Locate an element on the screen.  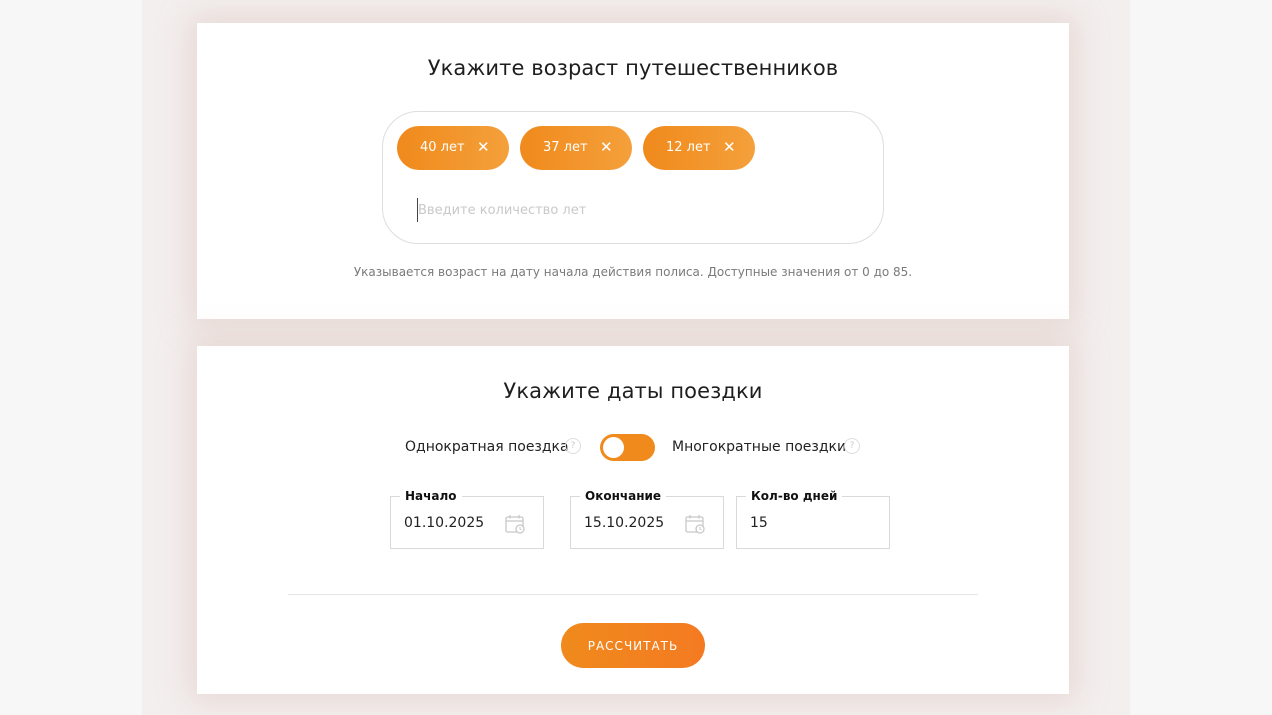
start-date-value: 01.10.2025 is located at coordinates (444, 523).